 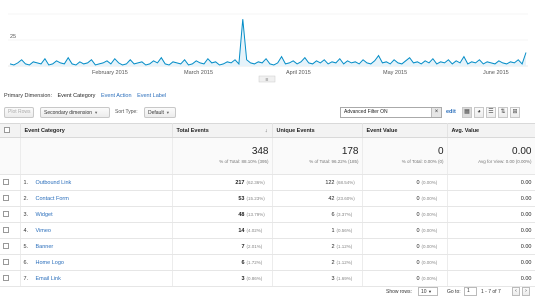 I want to click on row-category-link: Banner, so click(x=45, y=247).